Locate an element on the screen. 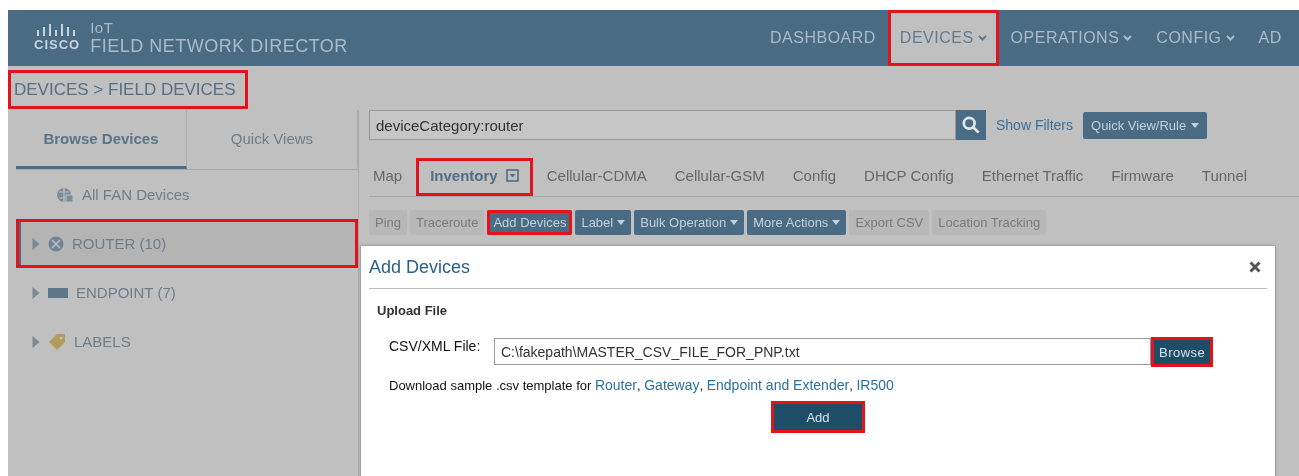 The image size is (1299, 476). product-tagline: IoT is located at coordinates (102, 28).